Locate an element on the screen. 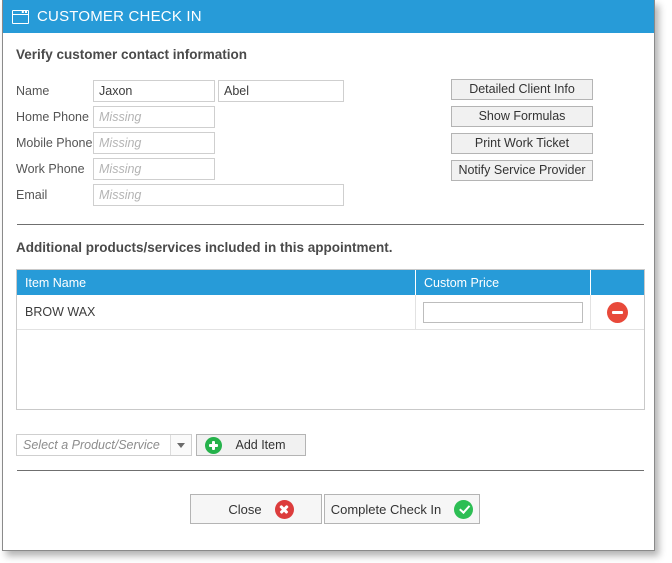 This screenshot has height=563, width=672. remove-circle-icon is located at coordinates (617, 312).